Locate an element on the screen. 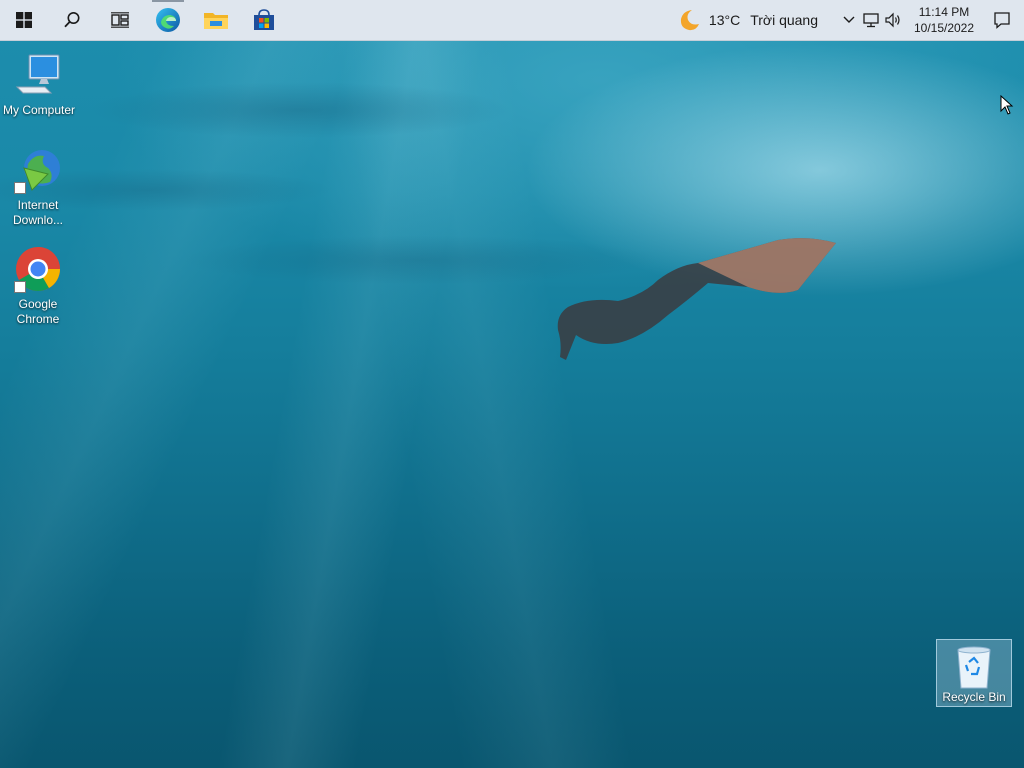  notification-center-button is located at coordinates (1002, 20).